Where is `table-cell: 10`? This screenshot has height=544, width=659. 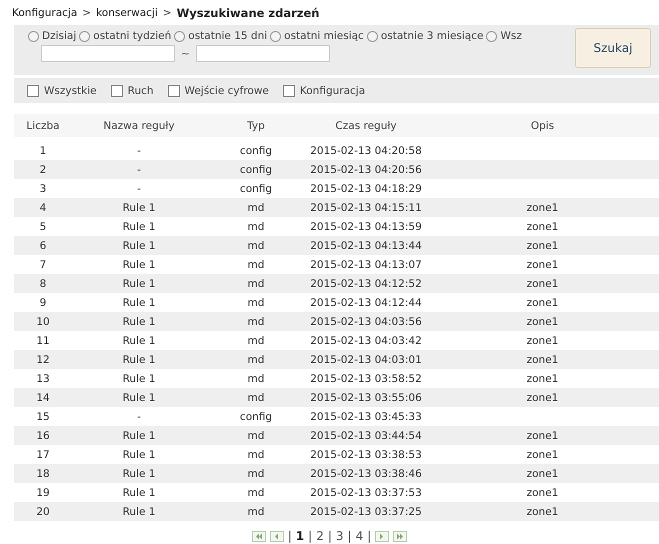 table-cell: 10 is located at coordinates (43, 322).